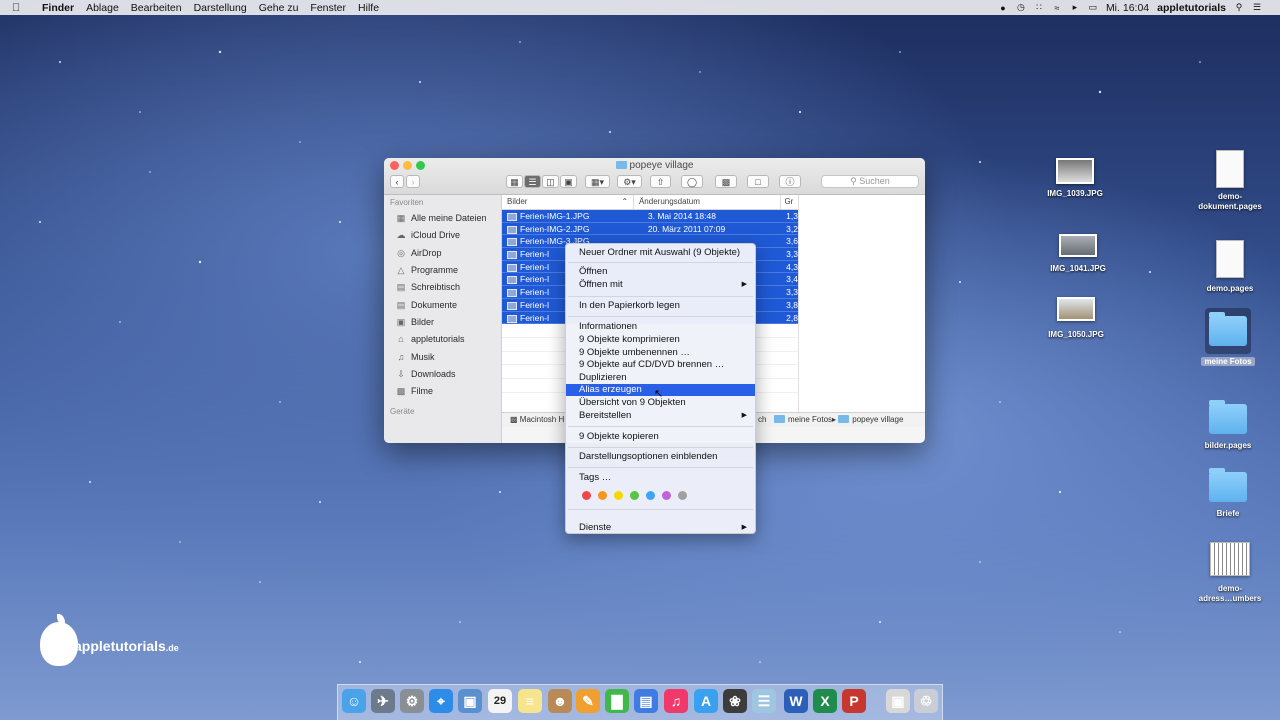 The width and height of the screenshot is (1280, 720). Describe the element at coordinates (560, 701) in the screenshot. I see `contacts-icon: ☻` at that location.